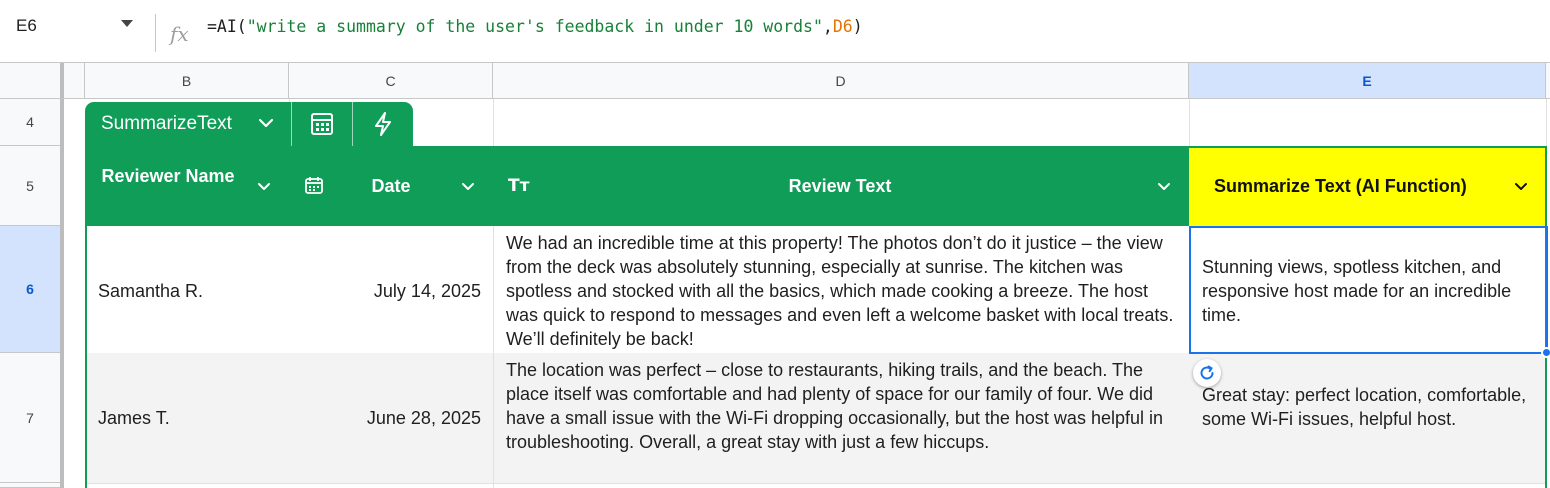 The image size is (1550, 488). Describe the element at coordinates (30, 289) in the screenshot. I see `row-header-6: 6` at that location.